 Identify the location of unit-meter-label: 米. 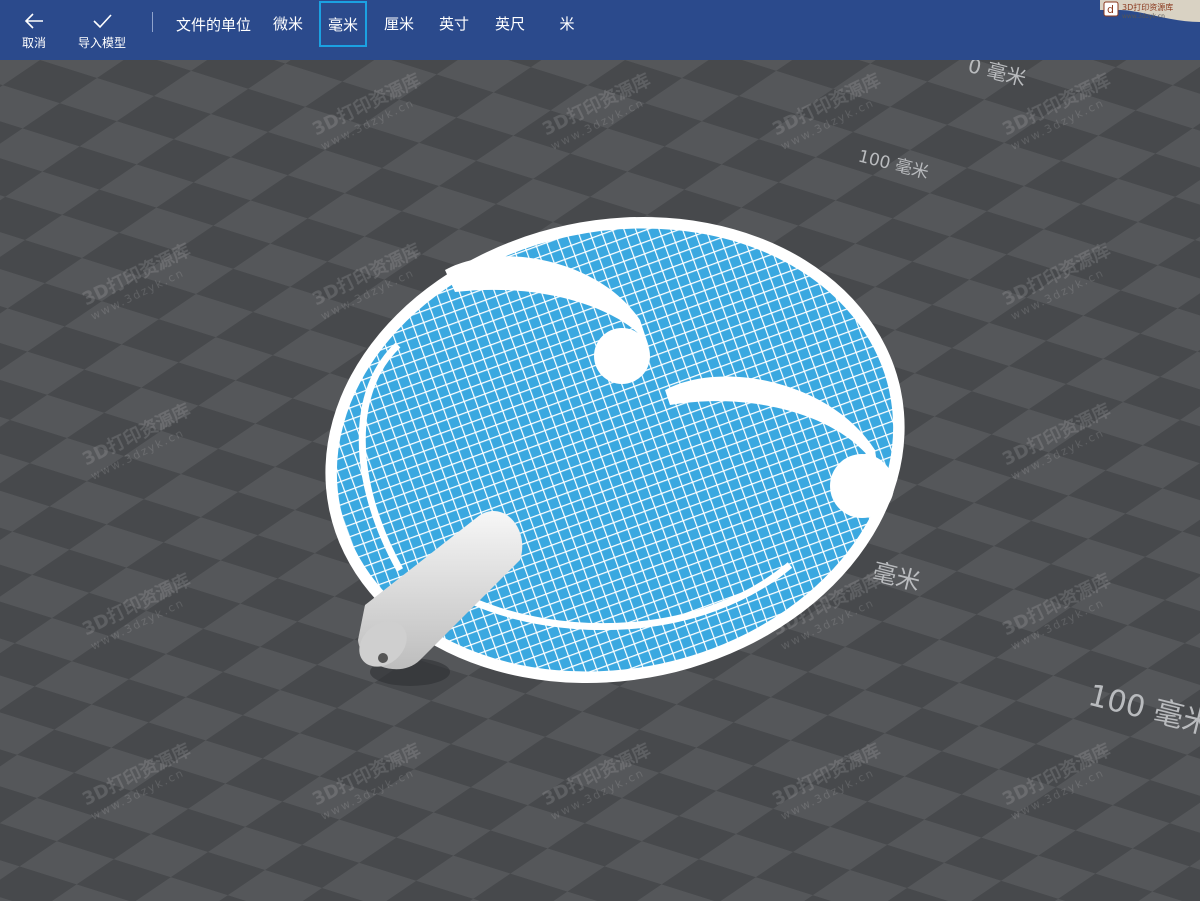
(567, 23).